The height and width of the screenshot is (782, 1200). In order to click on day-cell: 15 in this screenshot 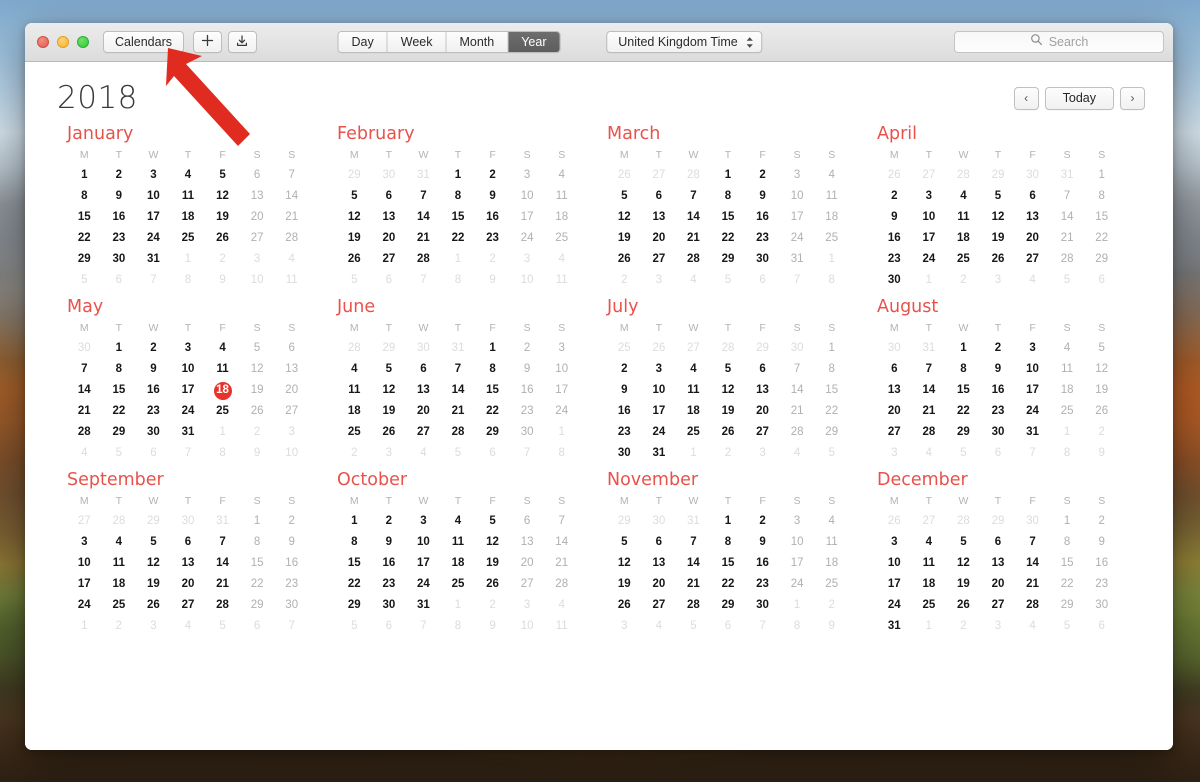, I will do `click(831, 390)`.